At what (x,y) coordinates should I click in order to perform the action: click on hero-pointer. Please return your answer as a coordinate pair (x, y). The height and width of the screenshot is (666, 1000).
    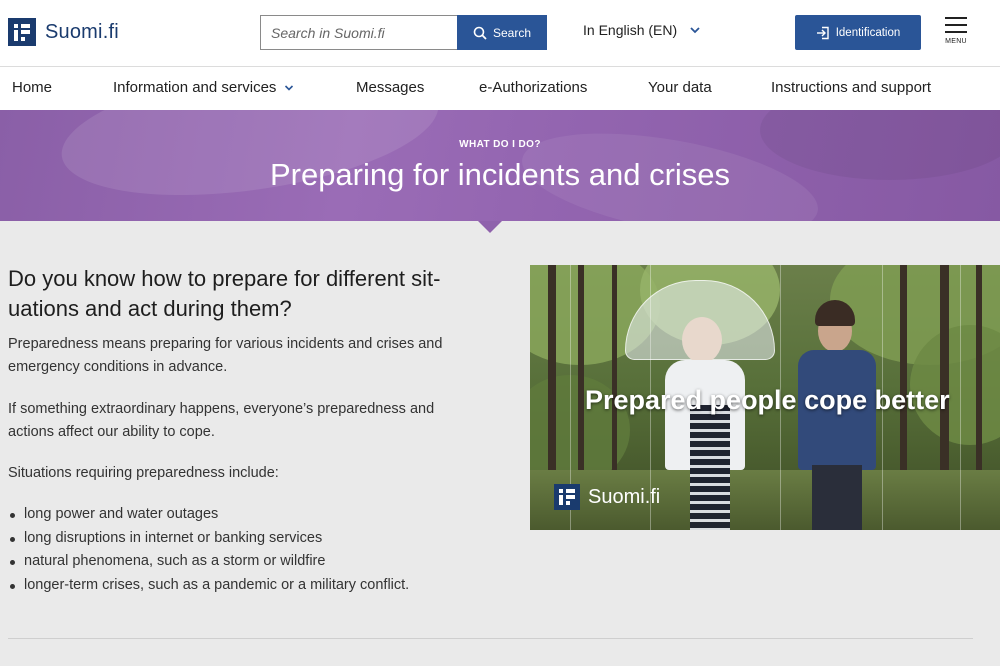
    Looking at the image, I should click on (490, 227).